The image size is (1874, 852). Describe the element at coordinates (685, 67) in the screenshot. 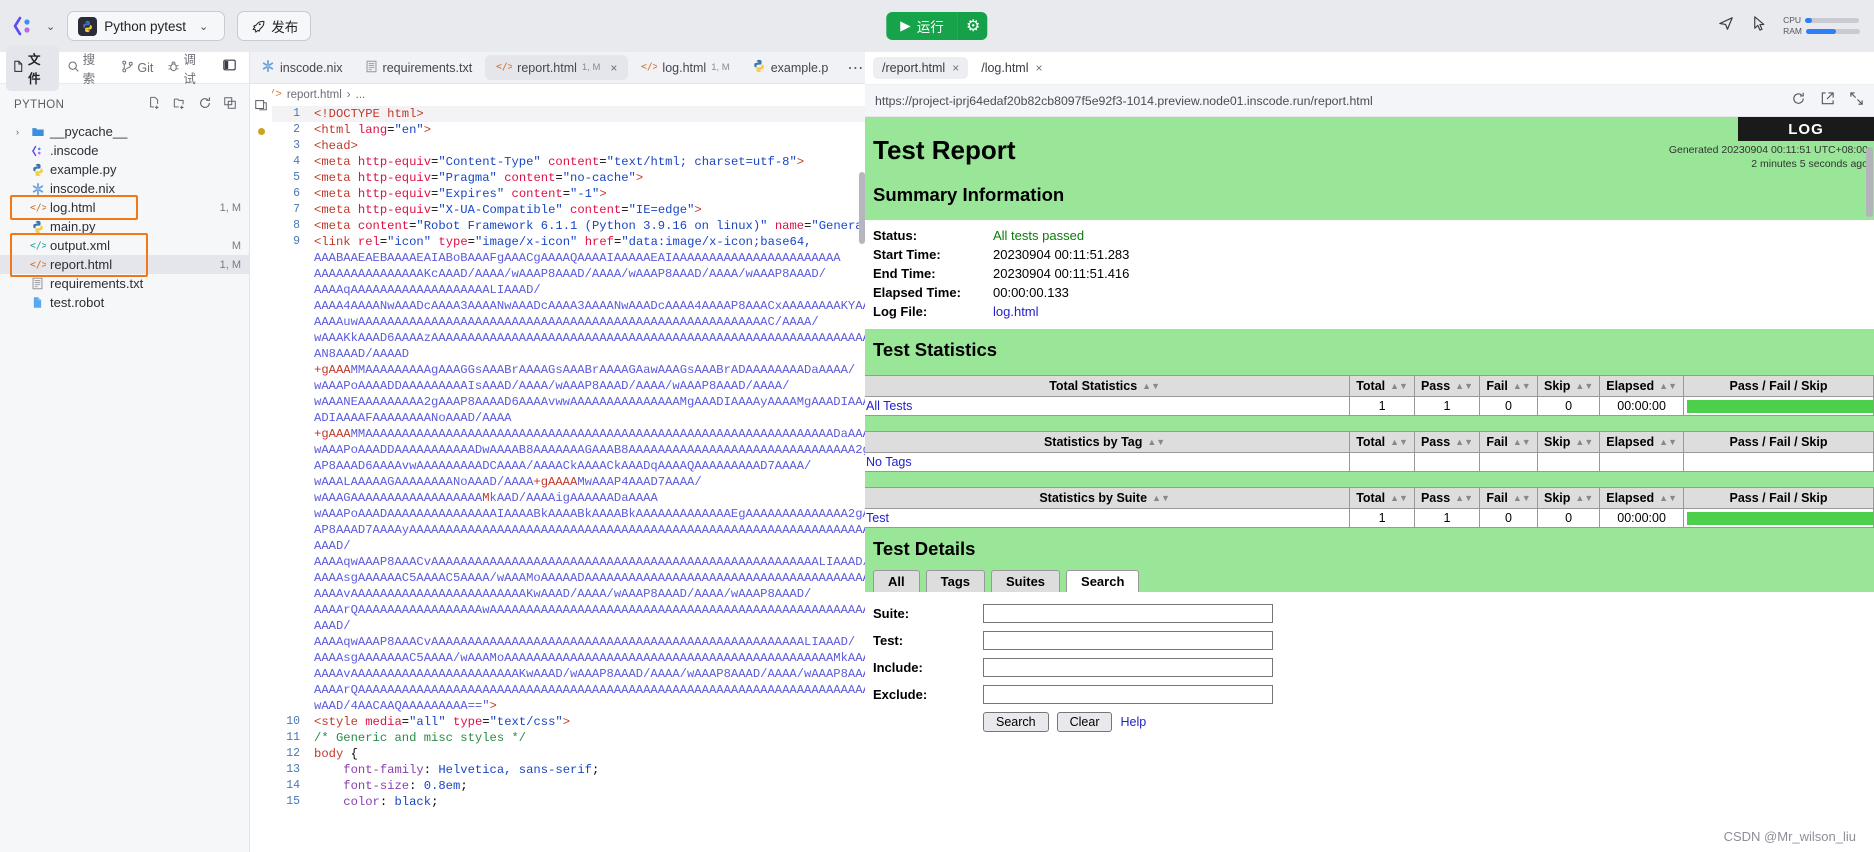

I see `editor-tab-log-html: </> log.html 1, M` at that location.